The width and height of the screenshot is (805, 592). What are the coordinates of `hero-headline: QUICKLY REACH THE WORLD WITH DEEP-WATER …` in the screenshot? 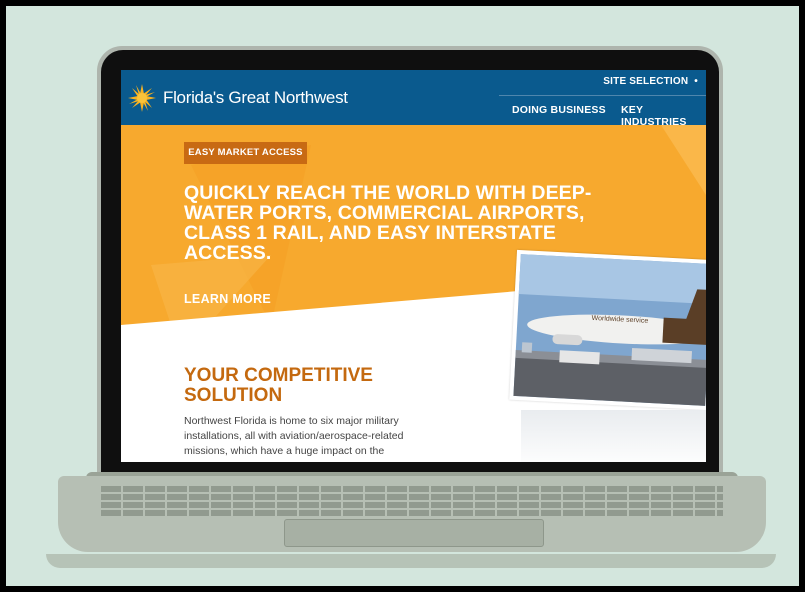 It's located at (388, 223).